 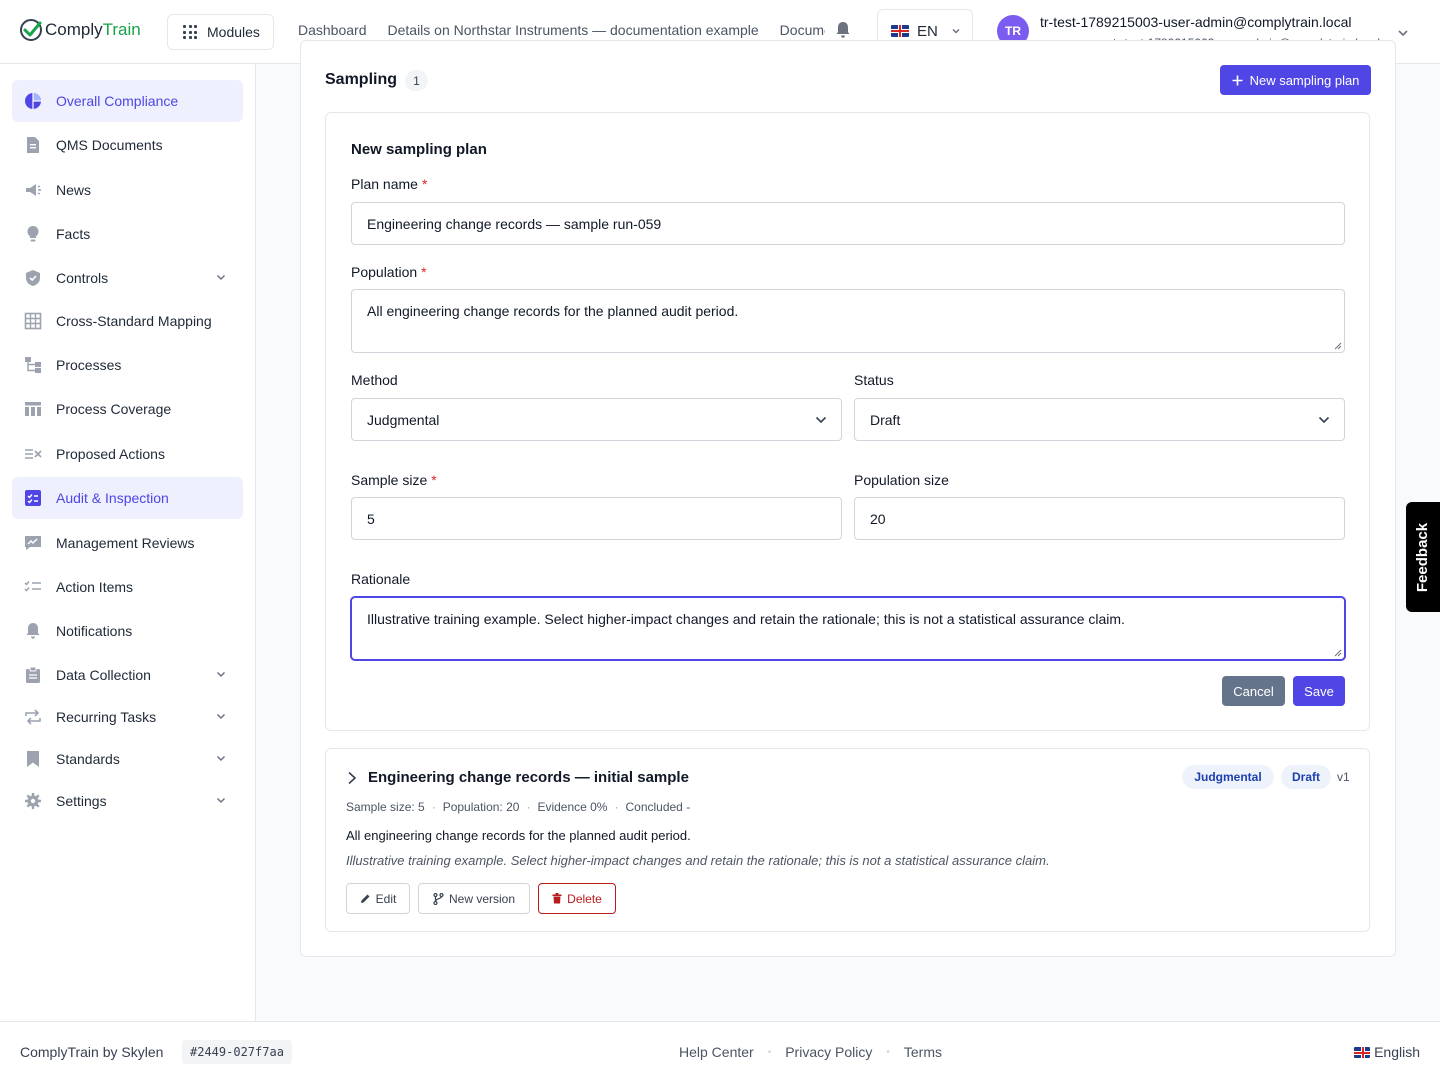 I want to click on population-size-value: 20, so click(x=878, y=518).